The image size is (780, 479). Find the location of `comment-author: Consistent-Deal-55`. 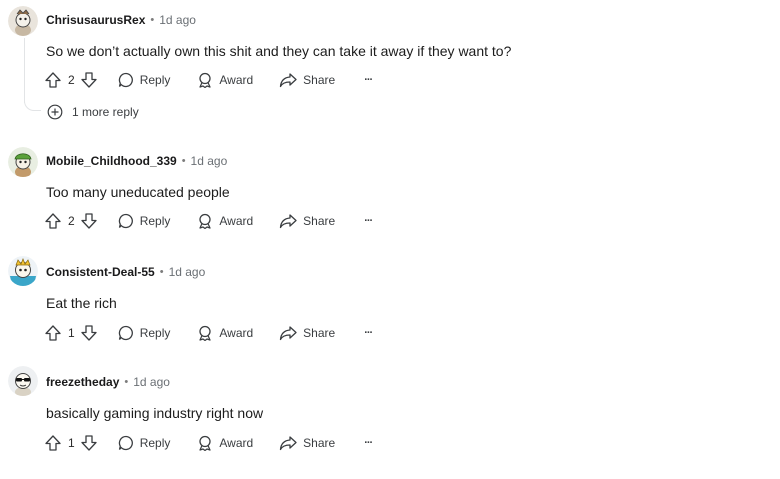

comment-author: Consistent-Deal-55 is located at coordinates (100, 272).